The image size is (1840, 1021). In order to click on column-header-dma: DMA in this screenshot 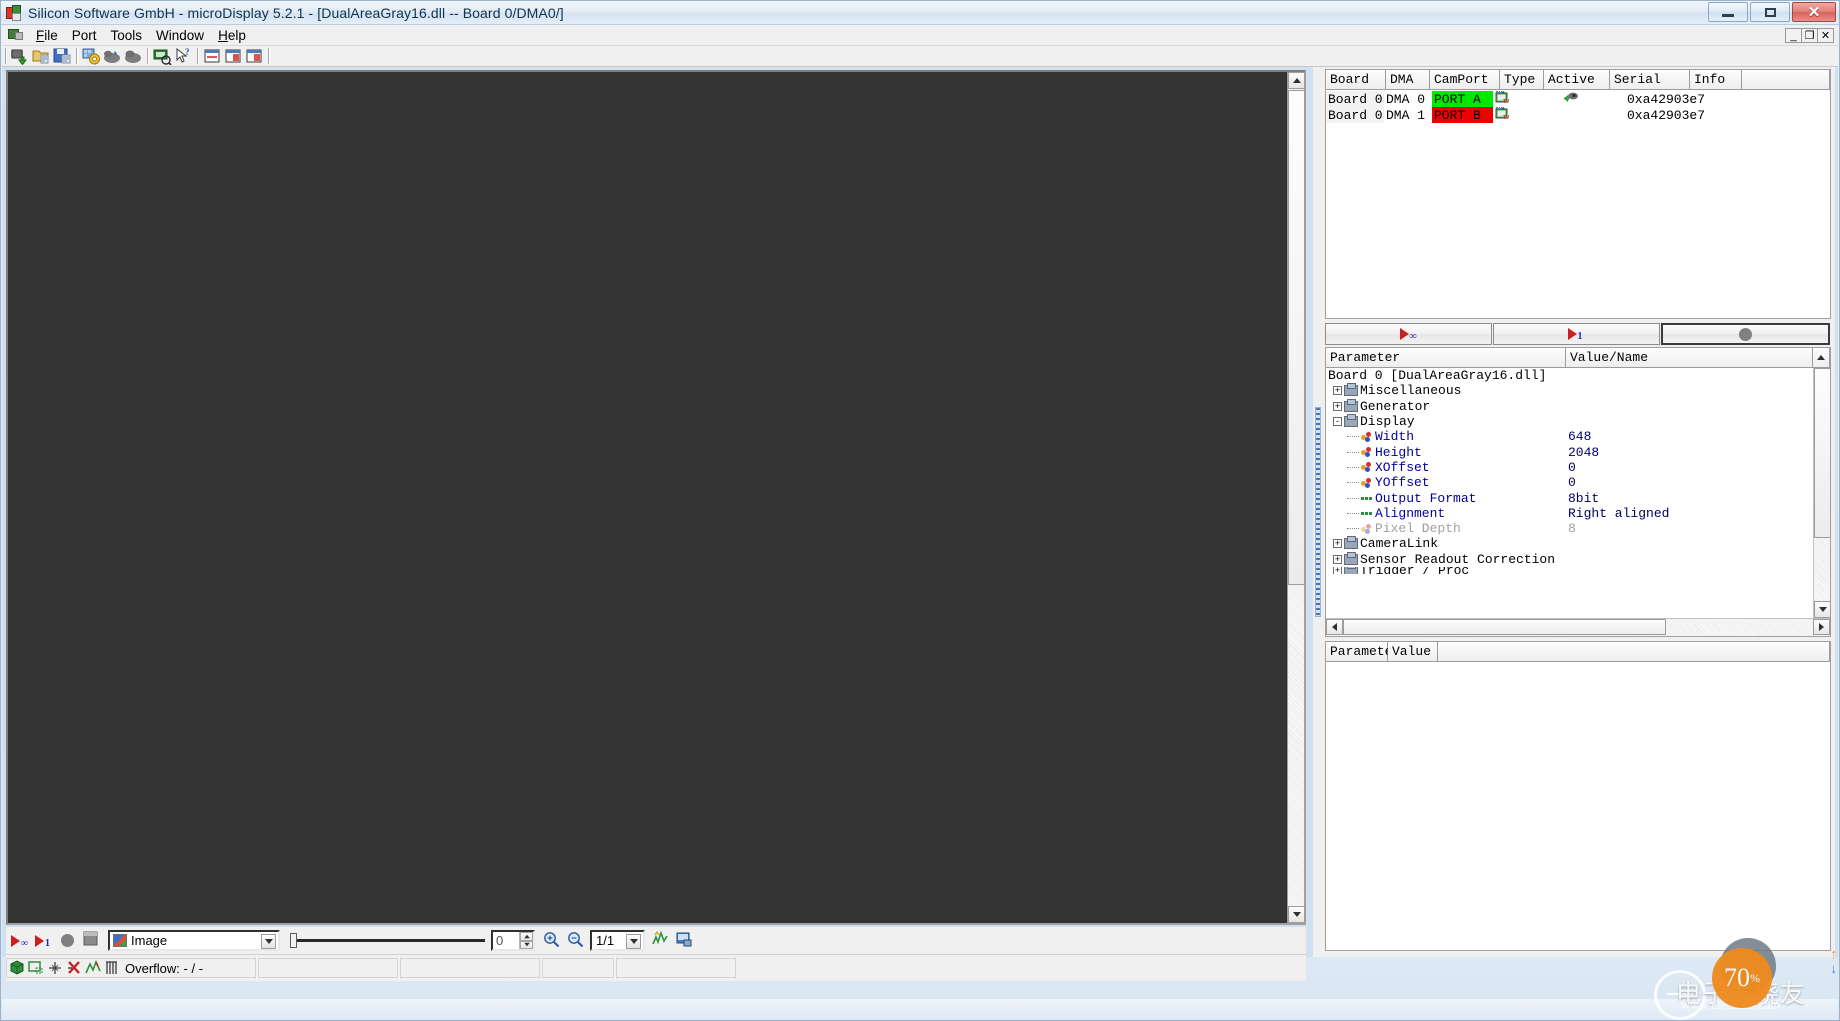, I will do `click(1408, 79)`.